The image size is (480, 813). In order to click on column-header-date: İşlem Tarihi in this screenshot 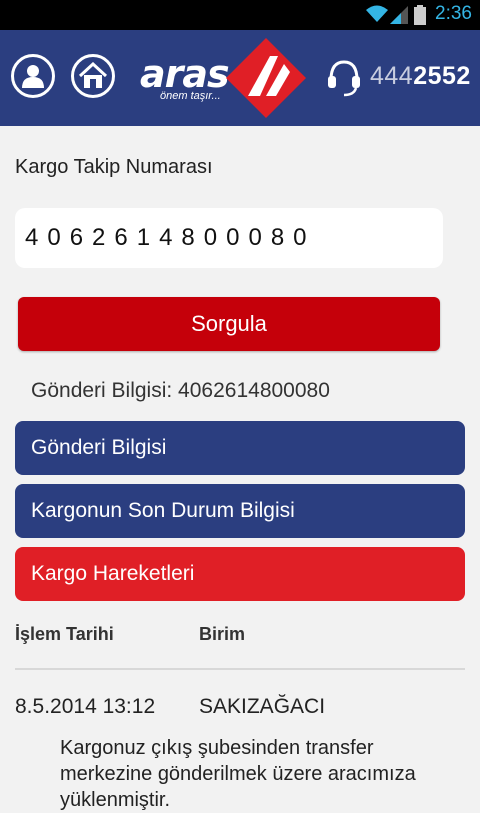, I will do `click(64, 634)`.